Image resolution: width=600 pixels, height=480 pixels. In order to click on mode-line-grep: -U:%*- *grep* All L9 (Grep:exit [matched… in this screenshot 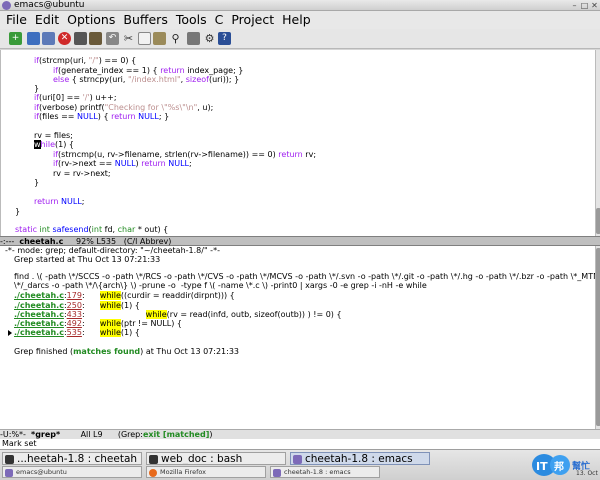, I will do `click(300, 434)`.